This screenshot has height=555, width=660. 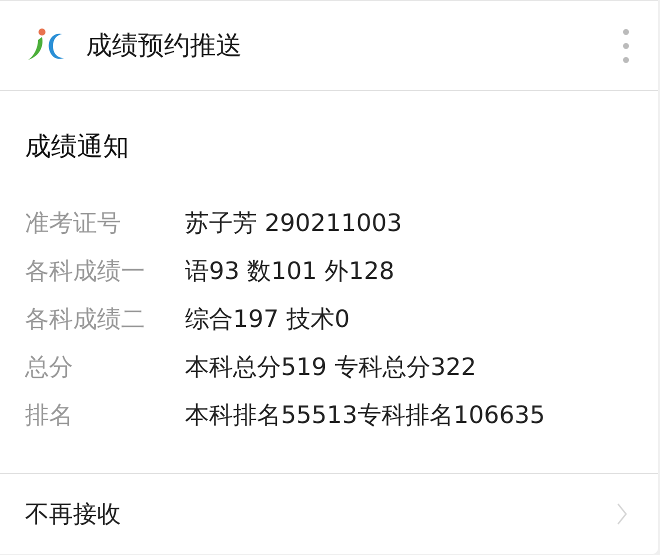 What do you see at coordinates (293, 223) in the screenshot?
I see `field-value: 苏子芳 290211003` at bounding box center [293, 223].